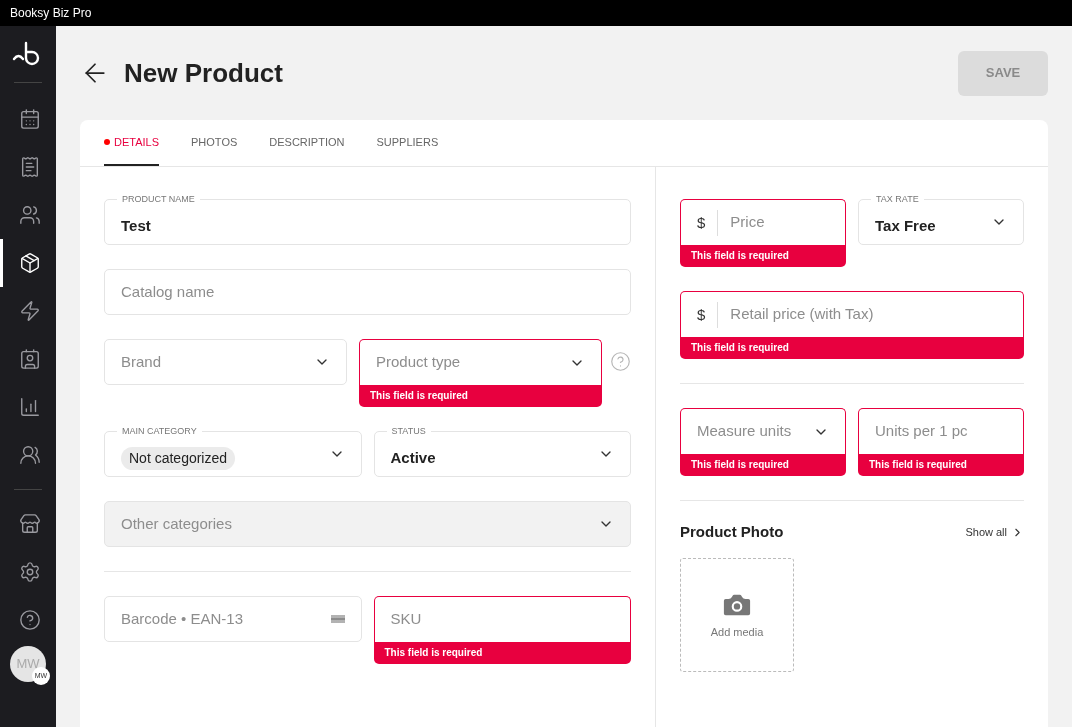 This screenshot has width=1072, height=727. Describe the element at coordinates (406, 619) in the screenshot. I see `field-placeholder: SKU` at that location.